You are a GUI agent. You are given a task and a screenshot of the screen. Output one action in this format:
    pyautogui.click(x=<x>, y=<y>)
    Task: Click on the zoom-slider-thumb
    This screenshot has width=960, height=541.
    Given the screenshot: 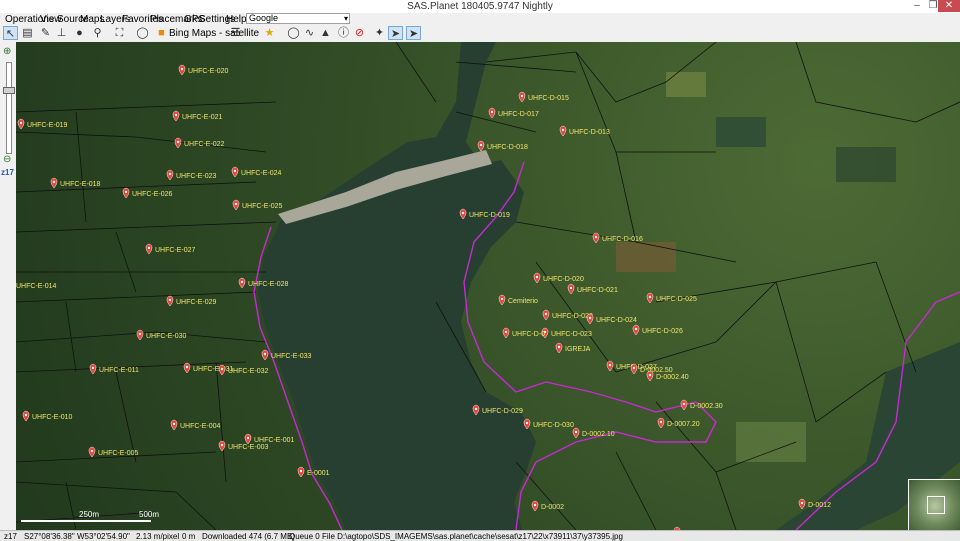 What is the action you would take?
    pyautogui.click(x=9, y=90)
    